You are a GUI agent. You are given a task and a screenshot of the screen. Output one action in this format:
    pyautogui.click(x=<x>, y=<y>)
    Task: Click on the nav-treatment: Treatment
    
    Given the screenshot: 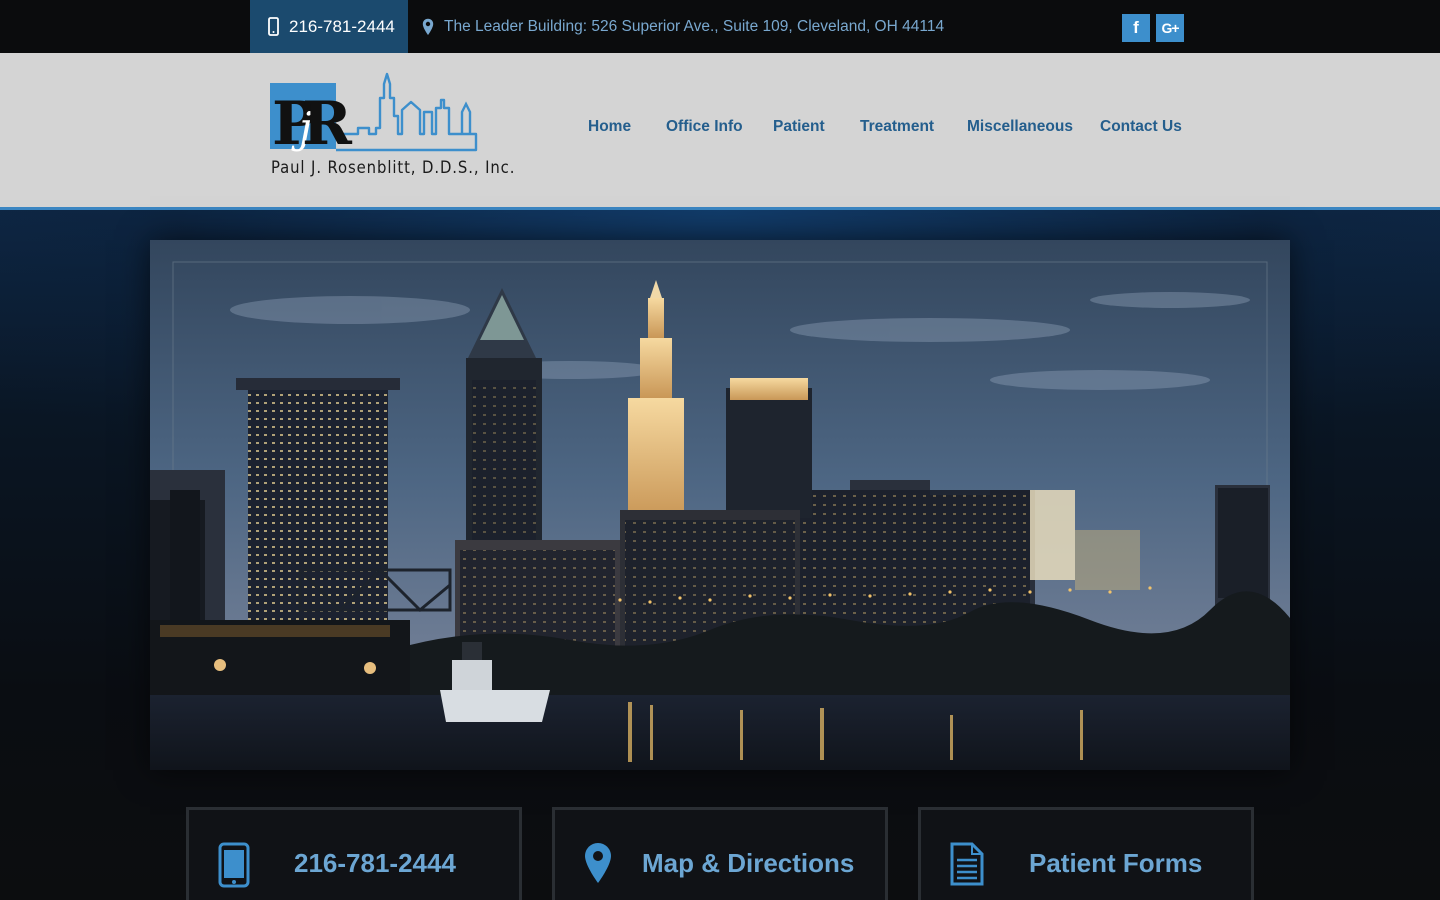 What is the action you would take?
    pyautogui.click(x=897, y=127)
    